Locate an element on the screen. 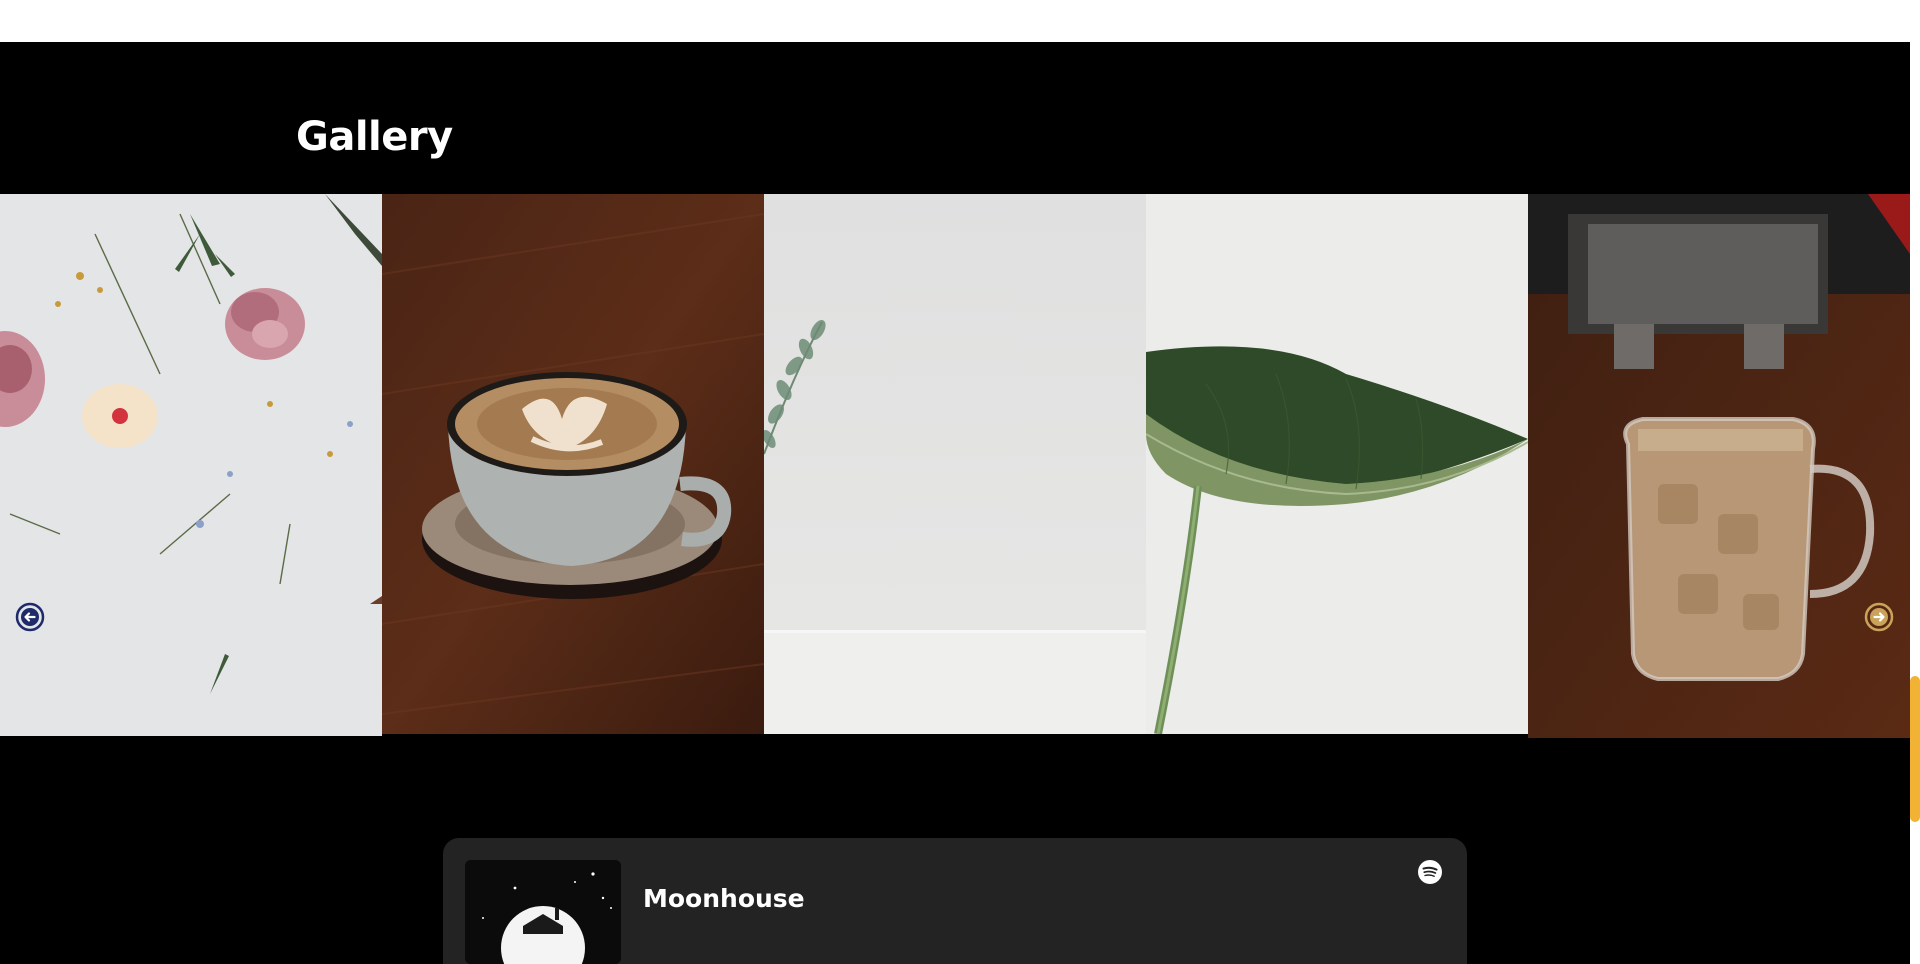 Image resolution: width=1920 pixels, height=964 pixels. gallery-next-button is located at coordinates (1879, 617).